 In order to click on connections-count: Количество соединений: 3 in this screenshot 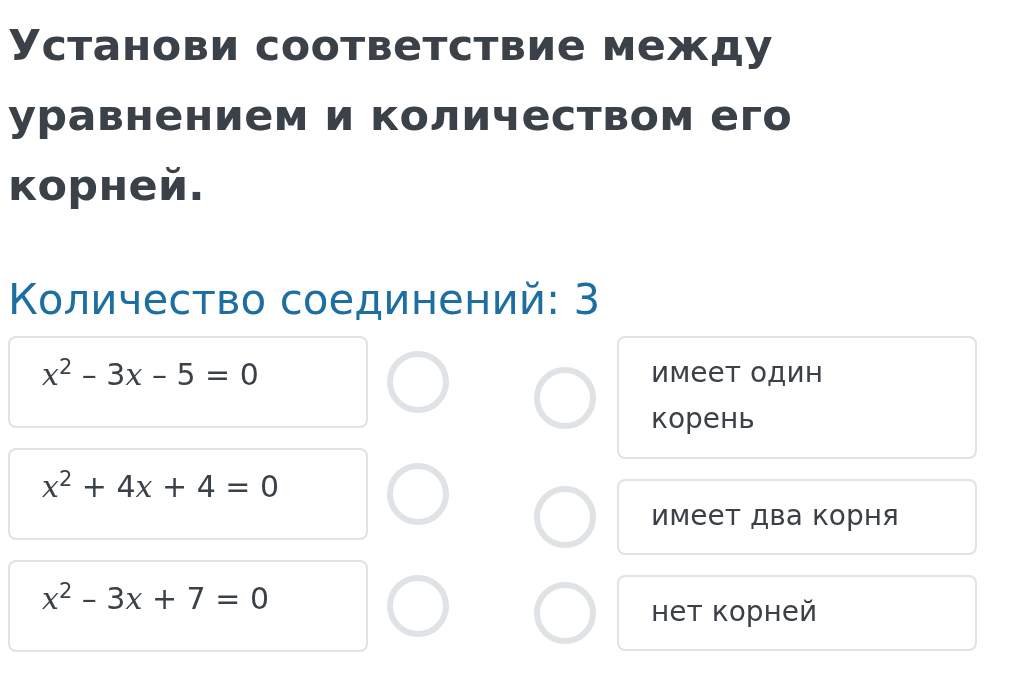, I will do `click(305, 300)`.